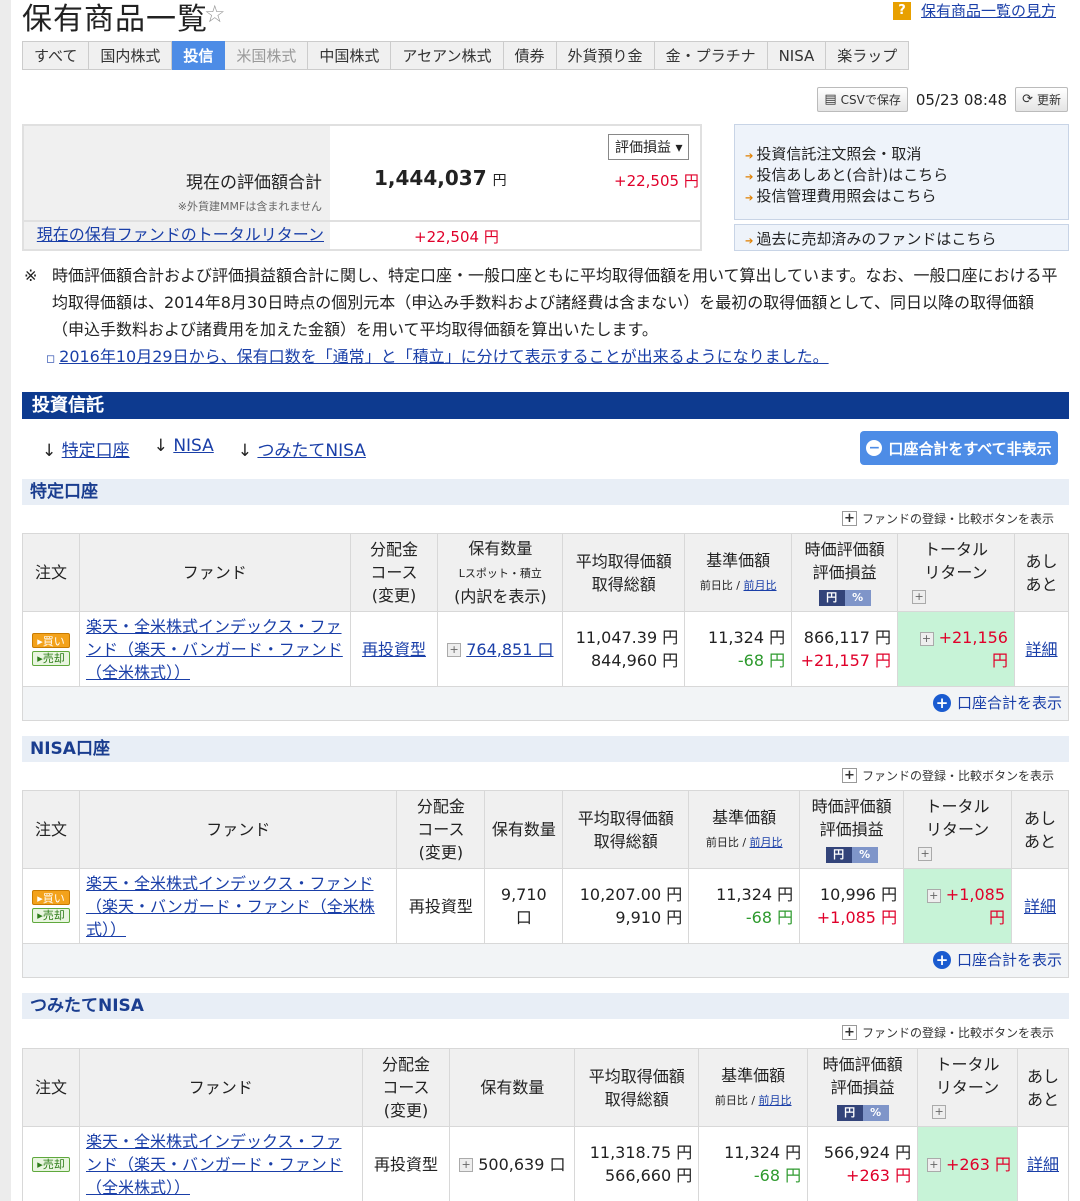 The height and width of the screenshot is (1201, 1080). Describe the element at coordinates (870, 100) in the screenshot. I see `csv-save-label: CSVで保存` at that location.